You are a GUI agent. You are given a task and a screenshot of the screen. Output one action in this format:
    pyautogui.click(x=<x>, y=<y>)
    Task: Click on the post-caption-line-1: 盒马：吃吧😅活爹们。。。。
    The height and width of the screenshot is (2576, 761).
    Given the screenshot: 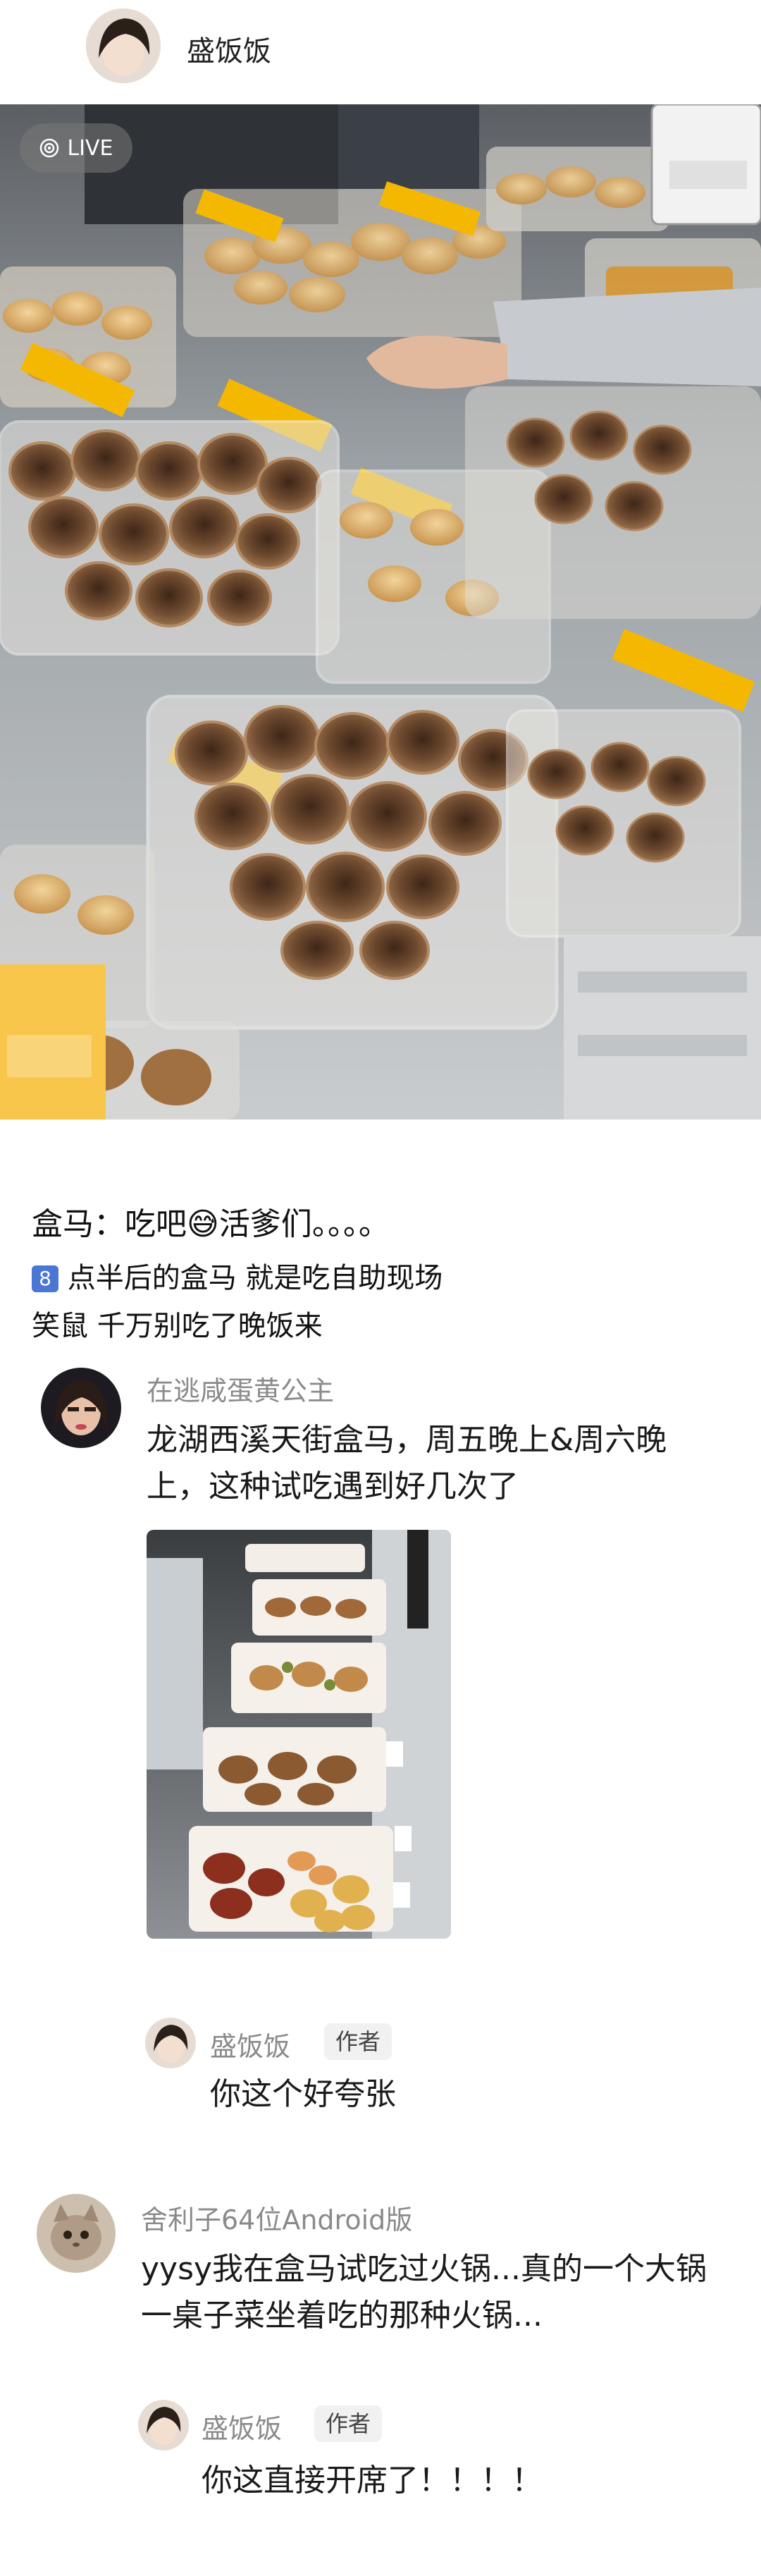 What is the action you would take?
    pyautogui.click(x=211, y=1224)
    